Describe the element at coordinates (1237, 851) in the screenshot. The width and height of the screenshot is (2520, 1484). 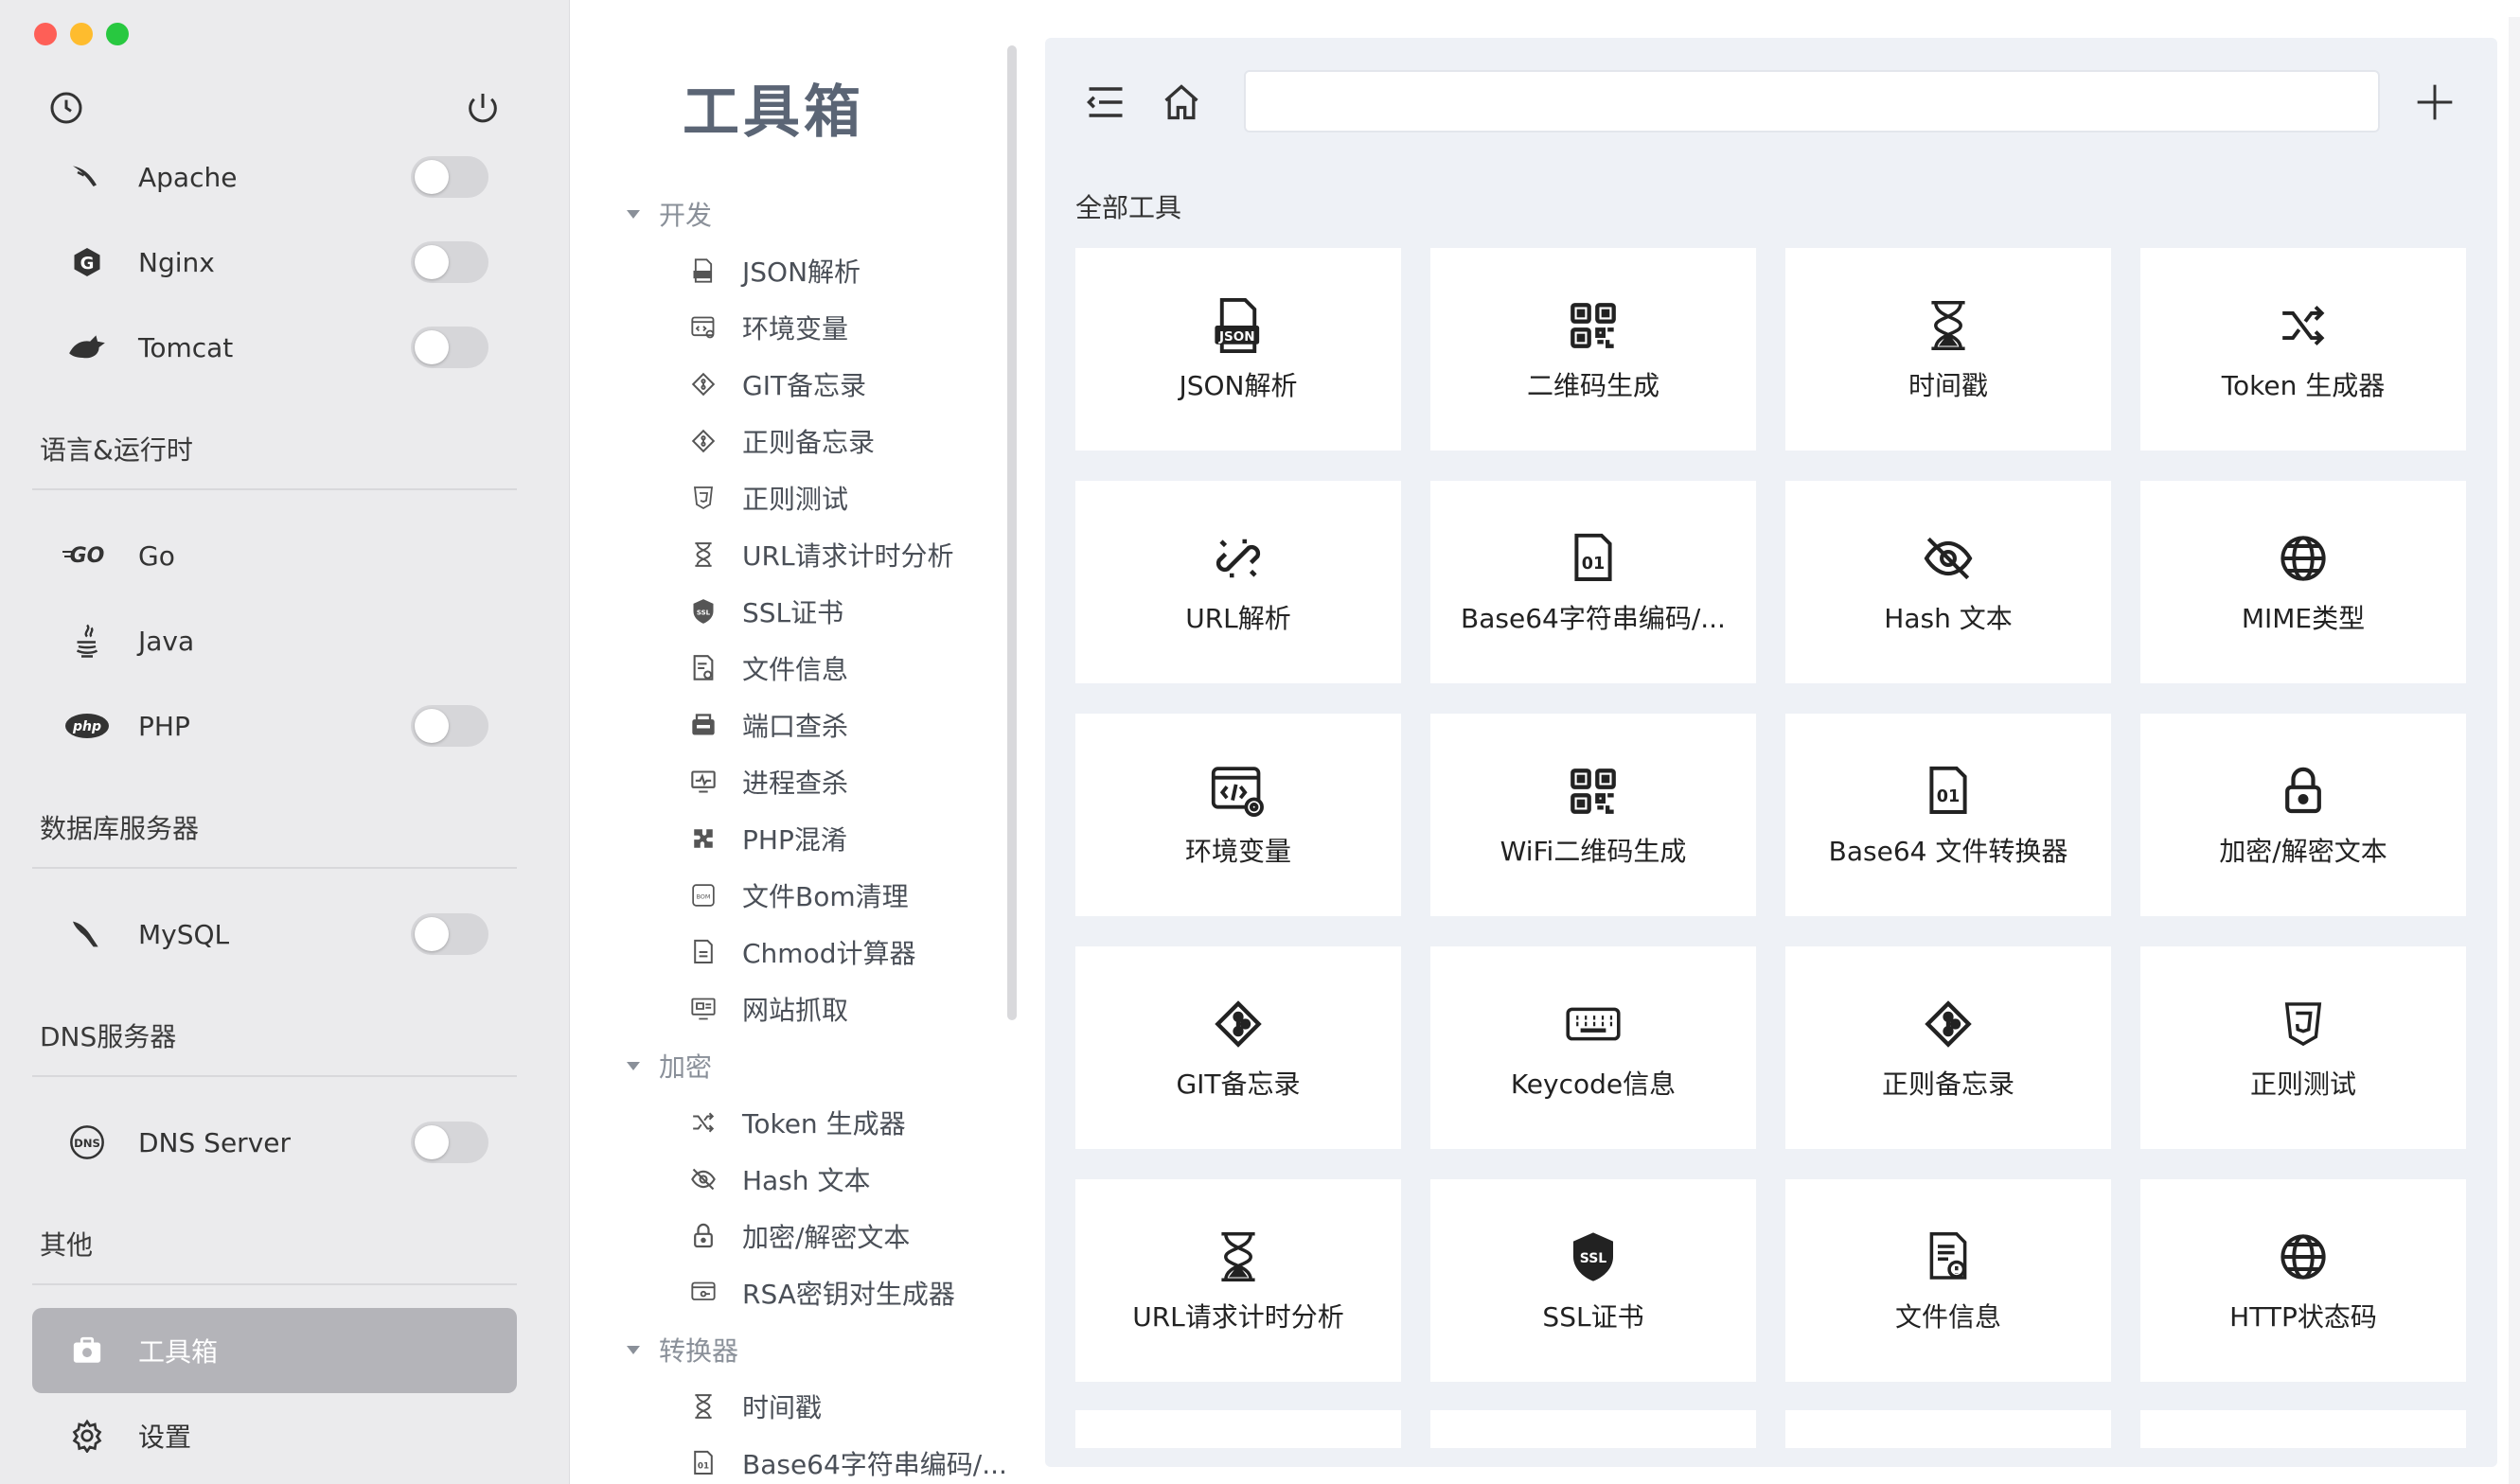
I see `tool-card-label: 环境变量` at that location.